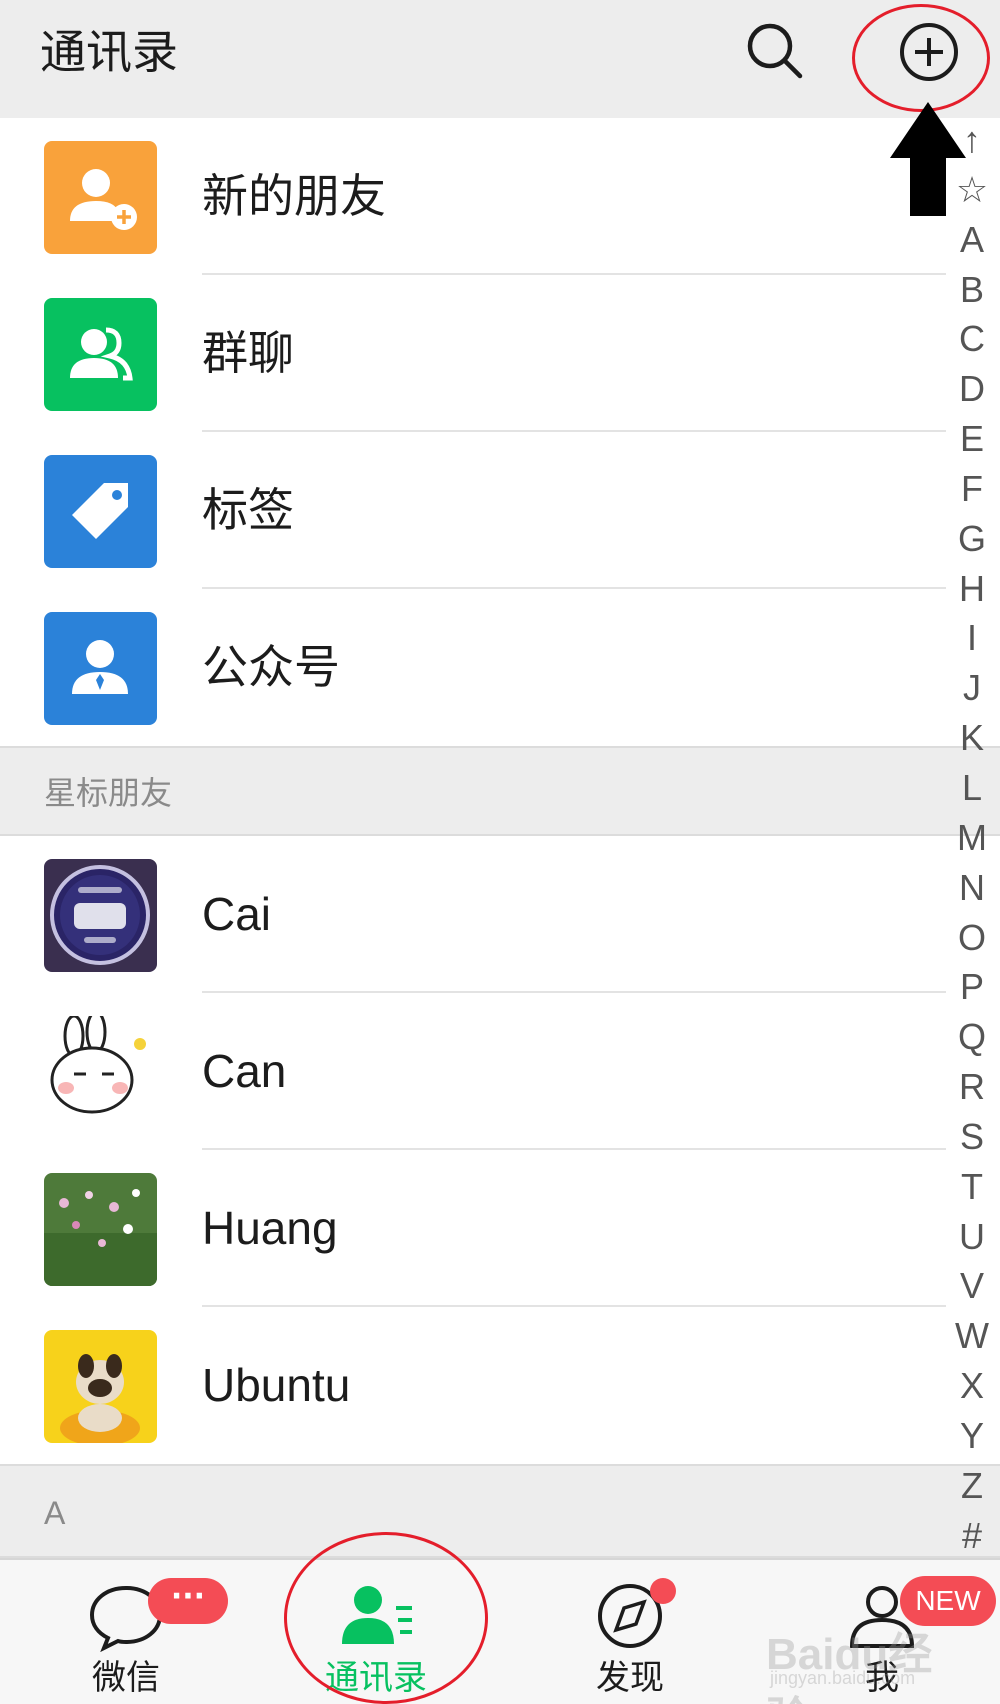 This screenshot has height=1704, width=1000. Describe the element at coordinates (972, 1336) in the screenshot. I see `index-letter: W` at that location.